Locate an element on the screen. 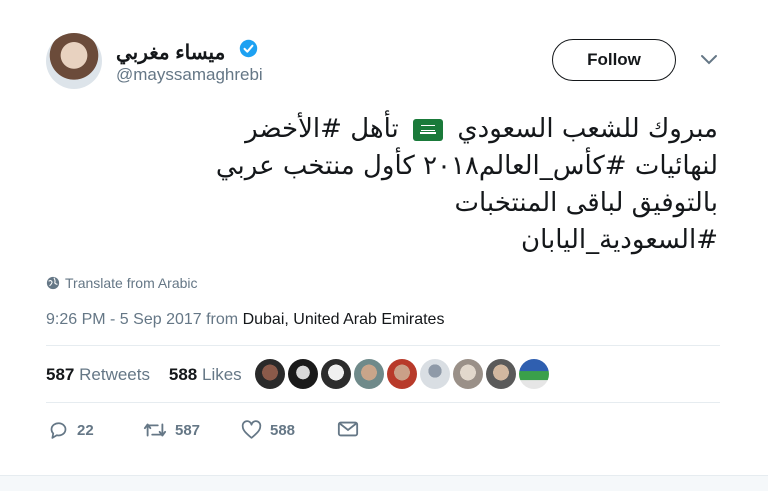 The height and width of the screenshot is (491, 768). author-display-name: ميساء مغربي is located at coordinates (170, 52).